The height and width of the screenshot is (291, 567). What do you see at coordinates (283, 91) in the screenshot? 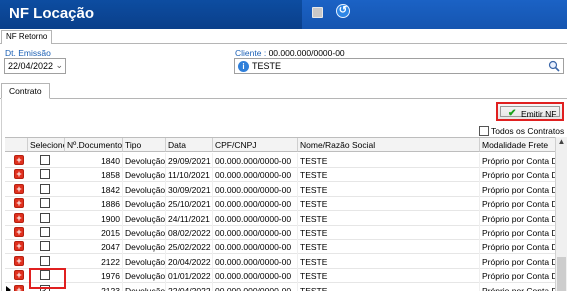
I see `contrato-tabstrip` at bounding box center [283, 91].